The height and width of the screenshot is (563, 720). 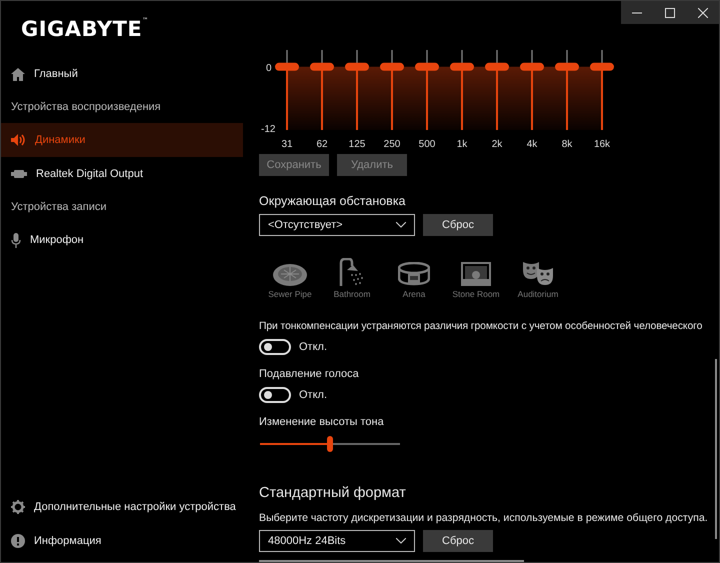 What do you see at coordinates (414, 274) in the screenshot?
I see `stadium-icon` at bounding box center [414, 274].